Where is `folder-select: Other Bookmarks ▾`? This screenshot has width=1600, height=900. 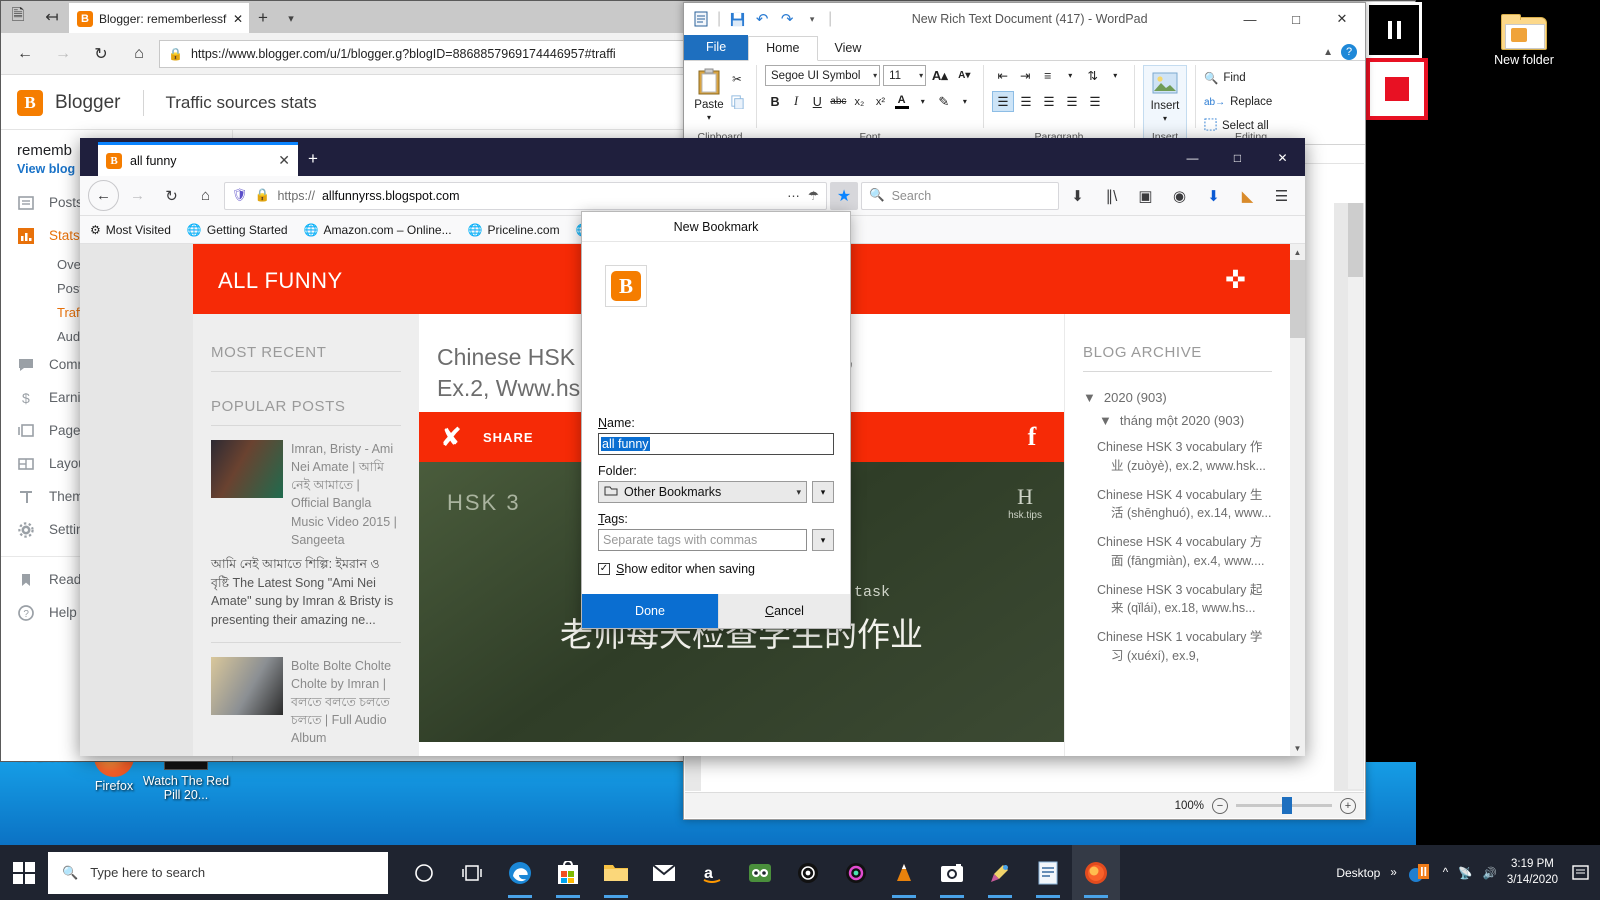
folder-select: Other Bookmarks ▾ is located at coordinates (702, 492).